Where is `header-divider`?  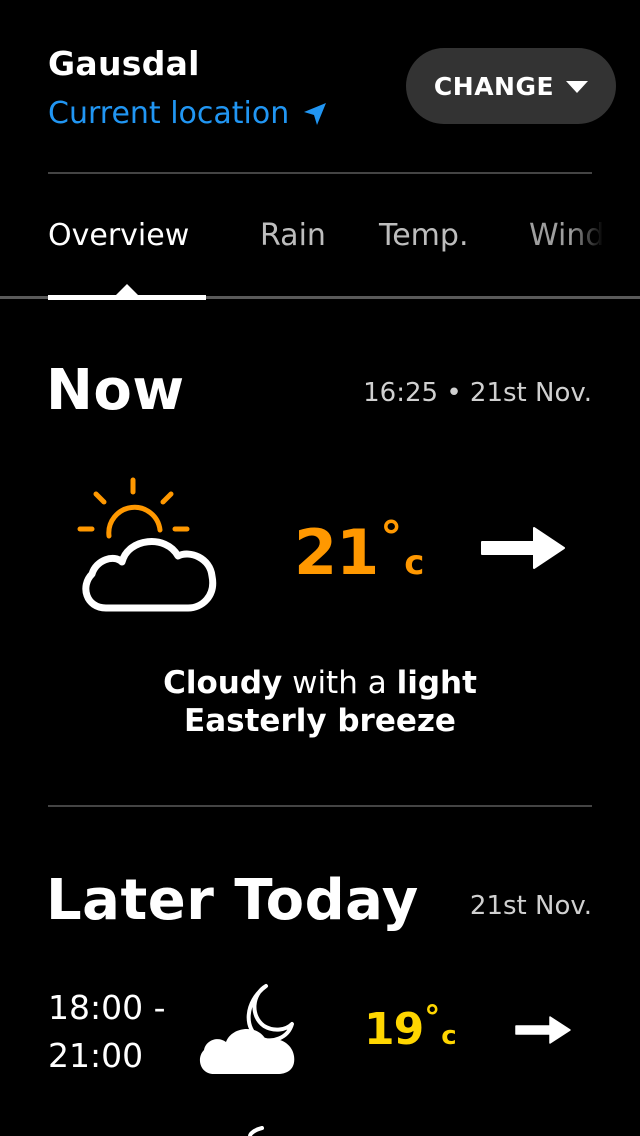
header-divider is located at coordinates (320, 173).